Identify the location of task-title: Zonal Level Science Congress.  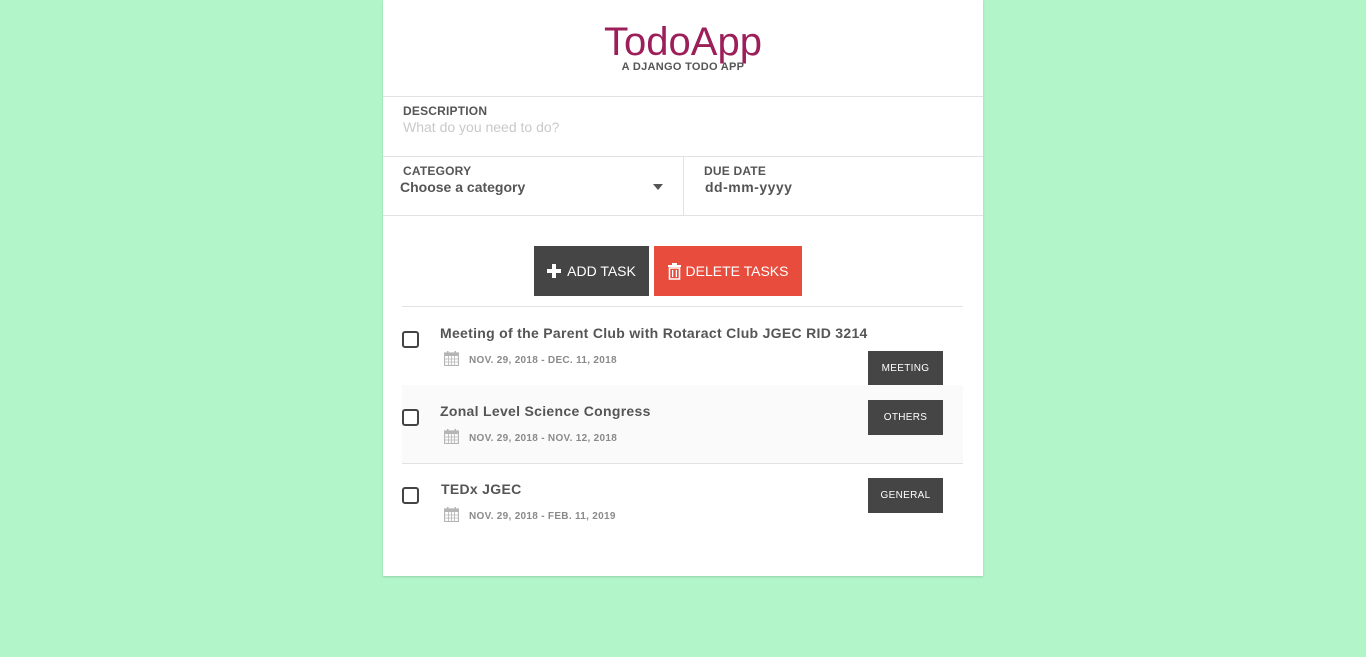
(545, 411).